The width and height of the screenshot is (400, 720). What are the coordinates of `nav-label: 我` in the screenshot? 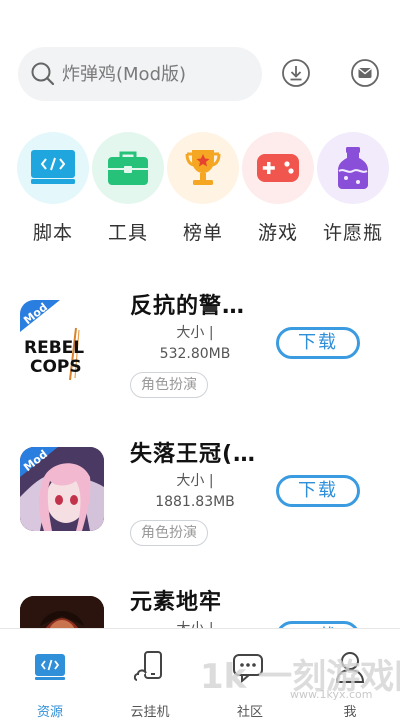 It's located at (350, 712).